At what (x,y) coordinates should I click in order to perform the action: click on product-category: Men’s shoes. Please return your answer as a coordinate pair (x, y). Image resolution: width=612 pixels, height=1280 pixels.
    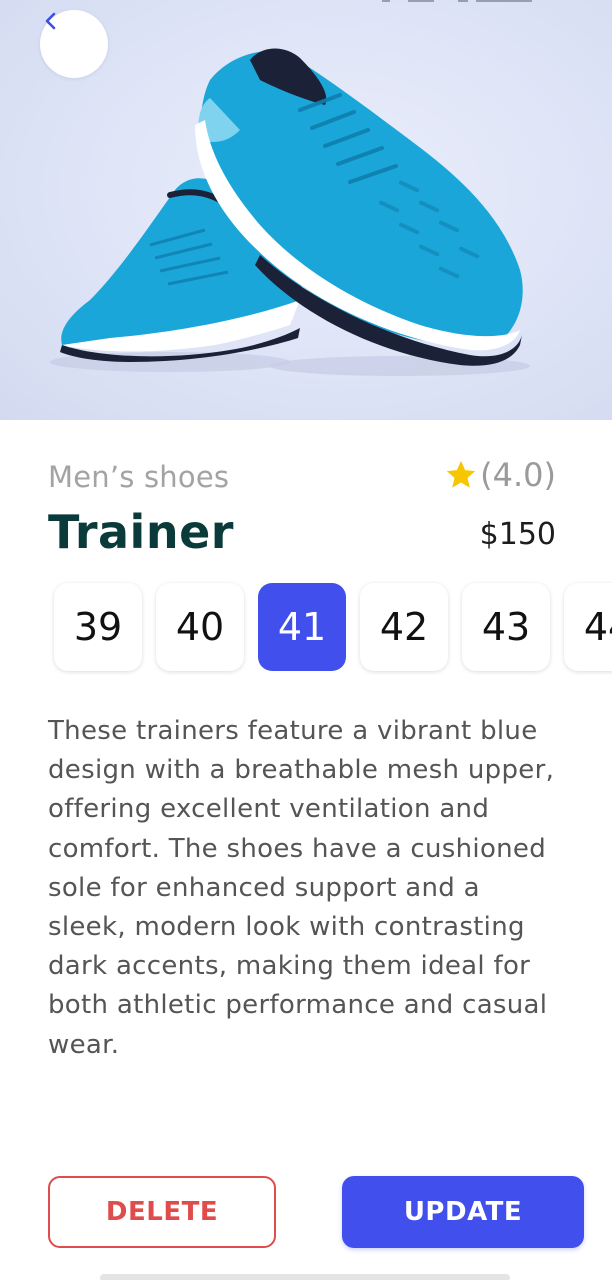
    Looking at the image, I should click on (139, 477).